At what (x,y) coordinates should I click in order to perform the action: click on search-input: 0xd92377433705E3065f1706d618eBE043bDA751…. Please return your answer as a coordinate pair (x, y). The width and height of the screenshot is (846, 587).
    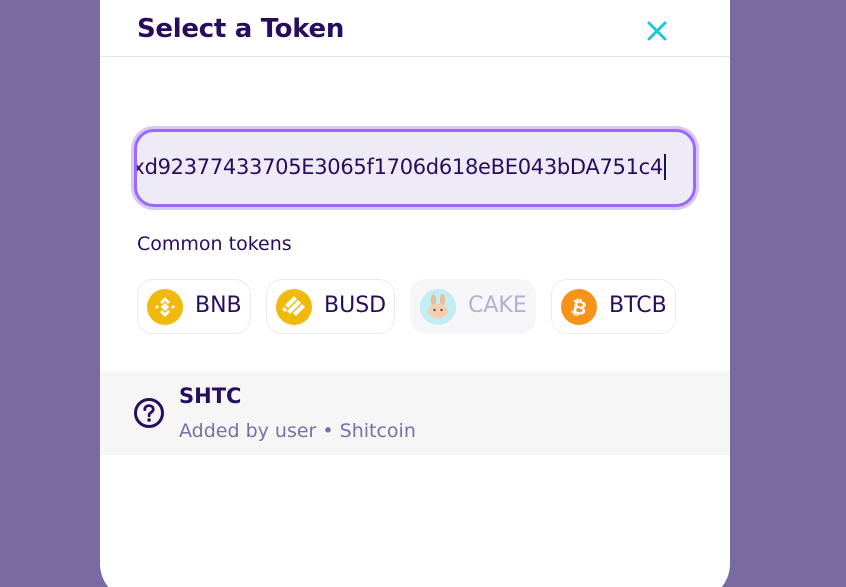
    Looking at the image, I should click on (400, 167).